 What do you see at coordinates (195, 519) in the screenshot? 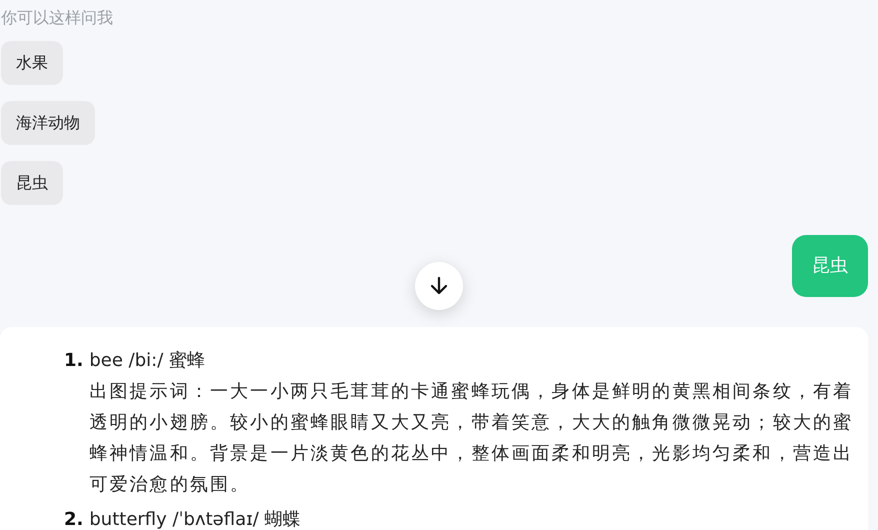
I see `item-heading: butterfly /ˈbʌtəflaɪ/ 蝴蝶` at bounding box center [195, 519].